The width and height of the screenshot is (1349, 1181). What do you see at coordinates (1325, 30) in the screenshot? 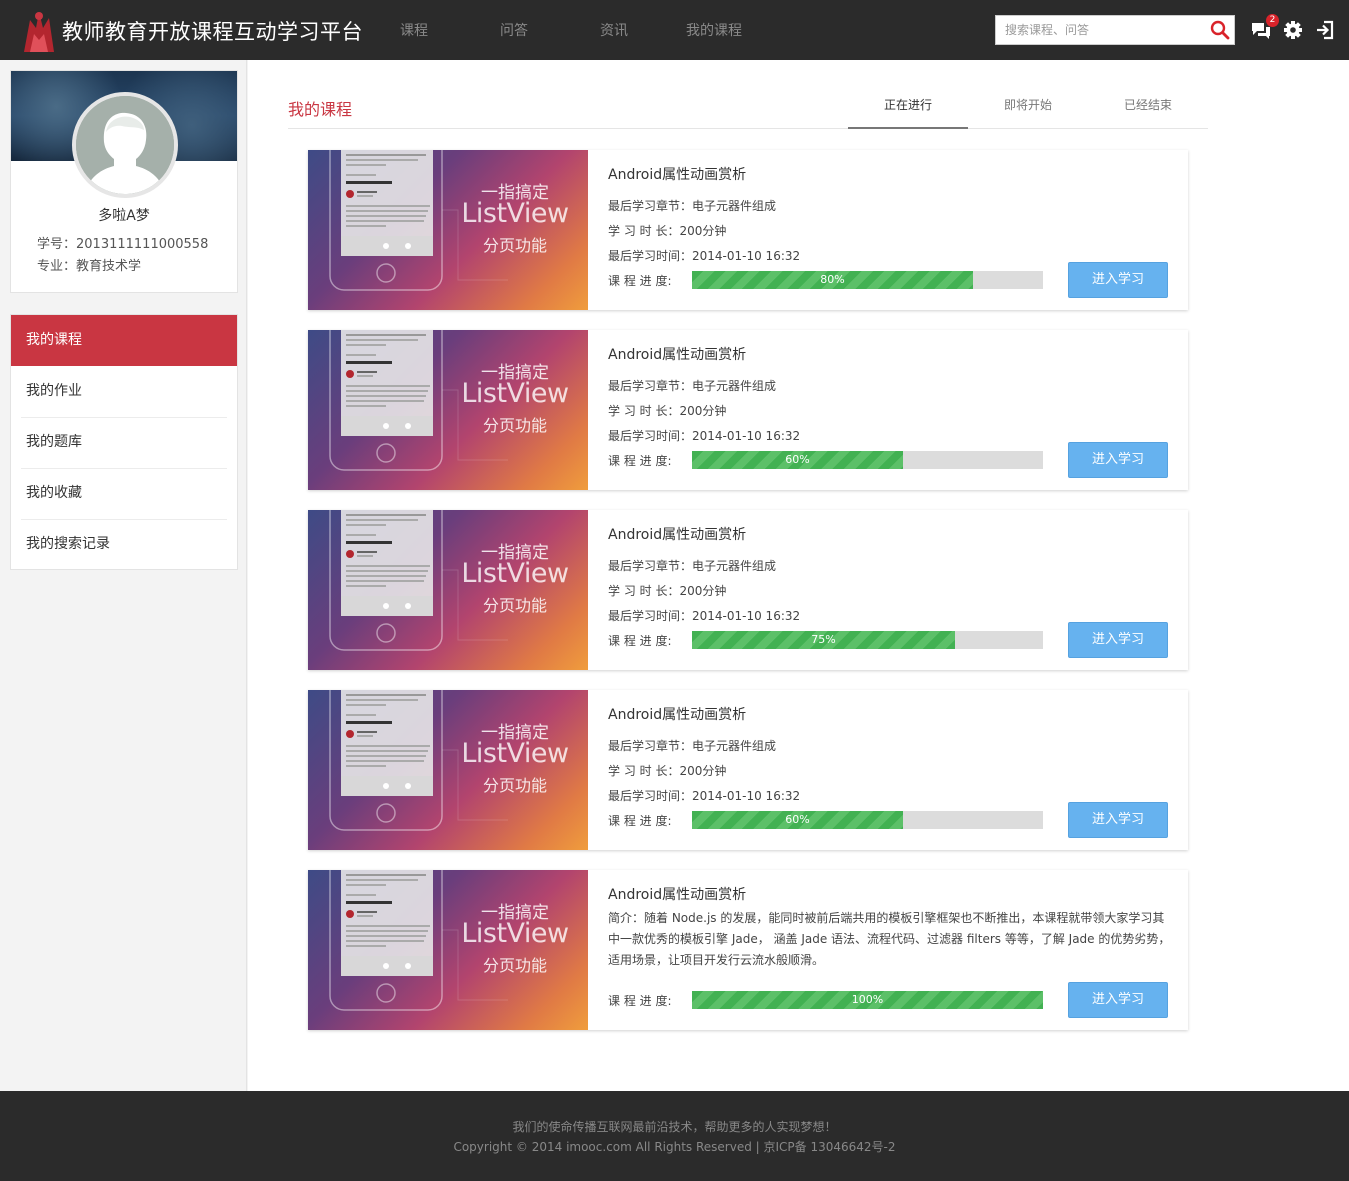
I see `logout-icon` at bounding box center [1325, 30].